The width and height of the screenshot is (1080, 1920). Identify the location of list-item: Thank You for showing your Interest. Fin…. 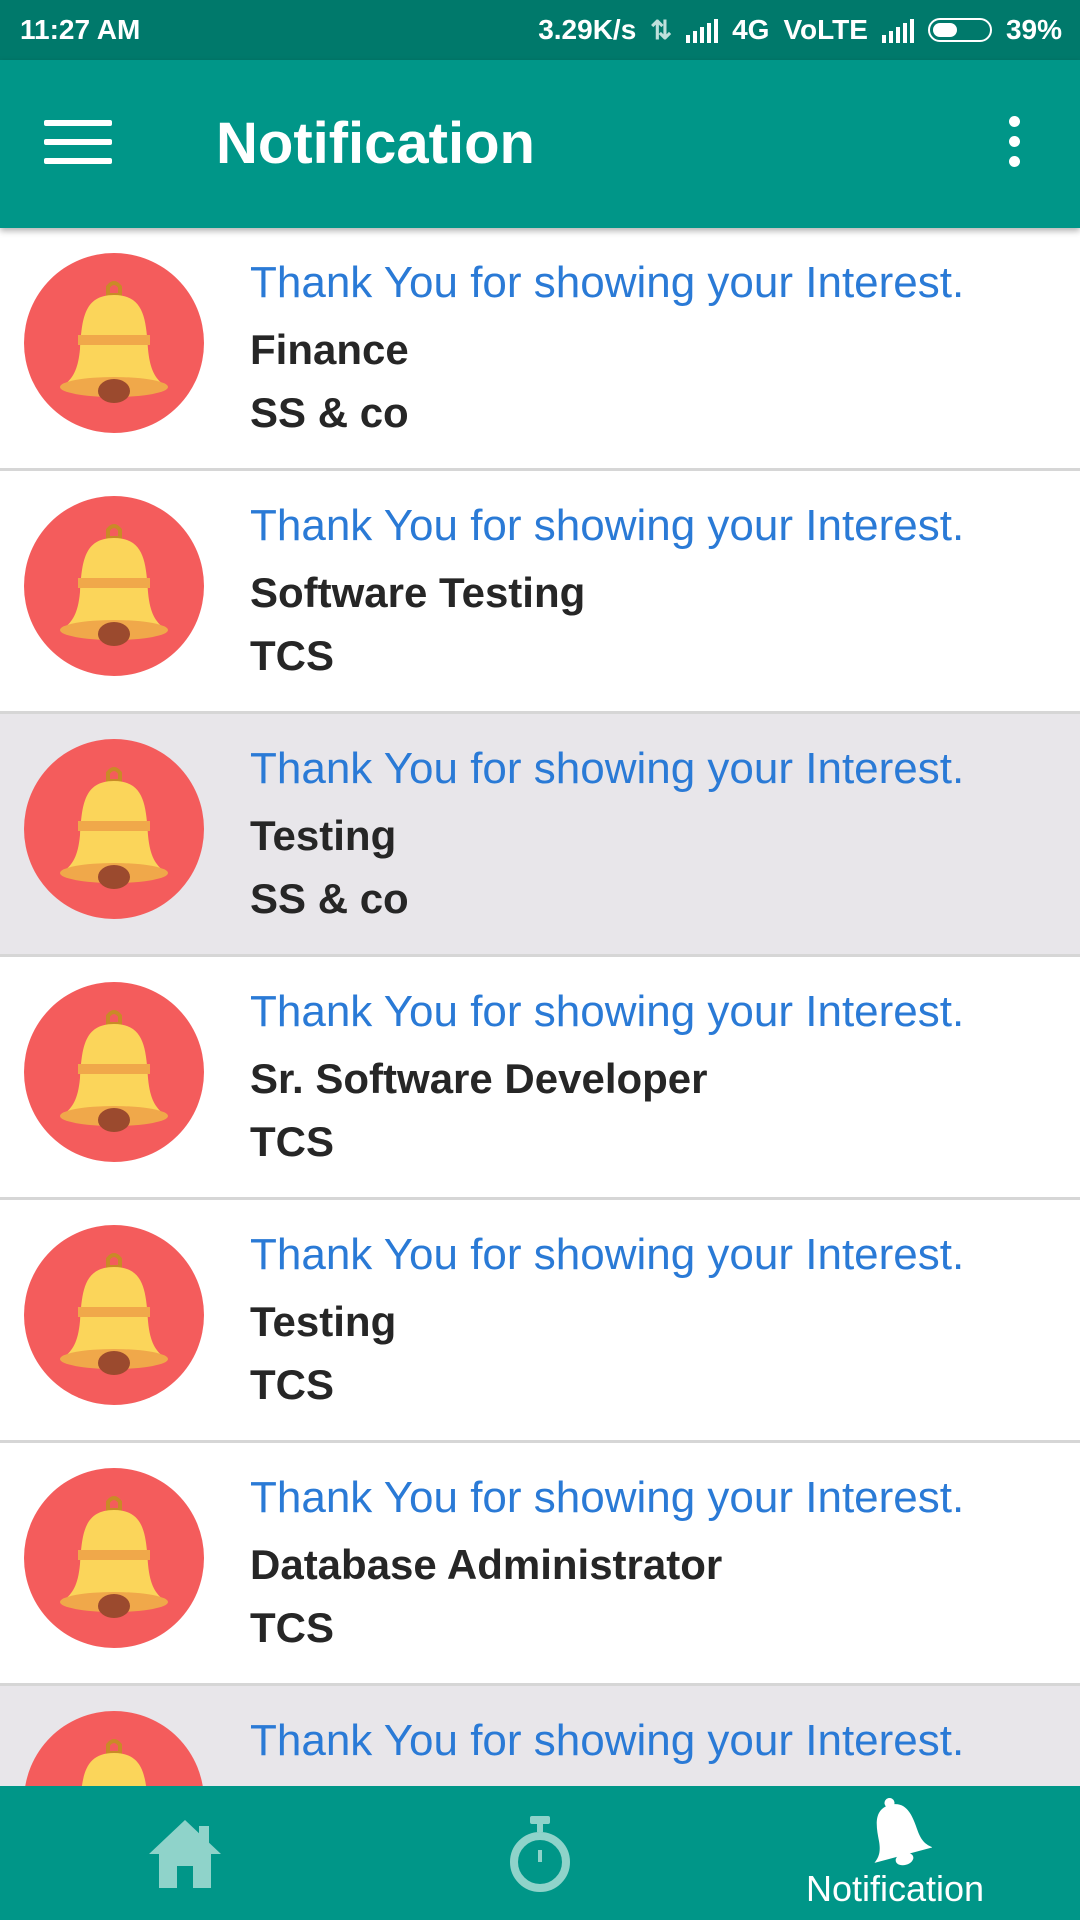
(540, 349).